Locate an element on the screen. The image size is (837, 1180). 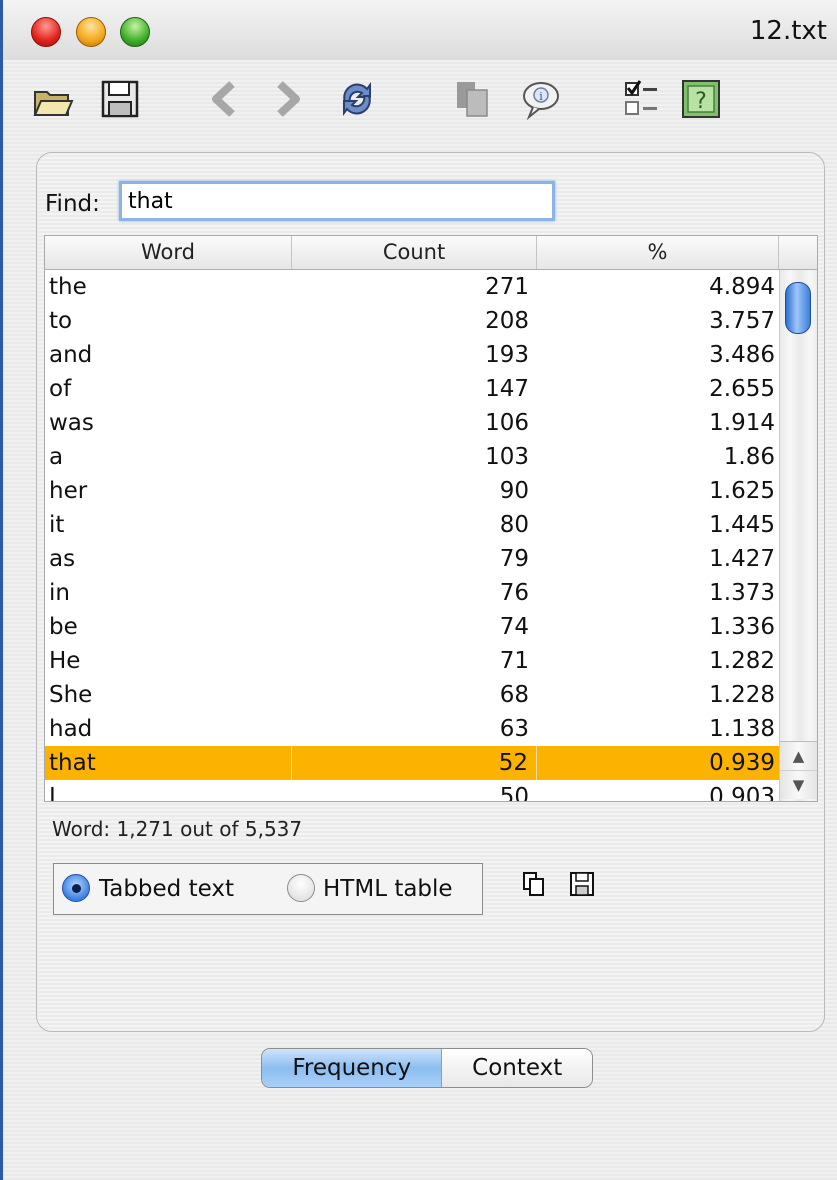
table-row: of 147 2.655 is located at coordinates (412, 389).